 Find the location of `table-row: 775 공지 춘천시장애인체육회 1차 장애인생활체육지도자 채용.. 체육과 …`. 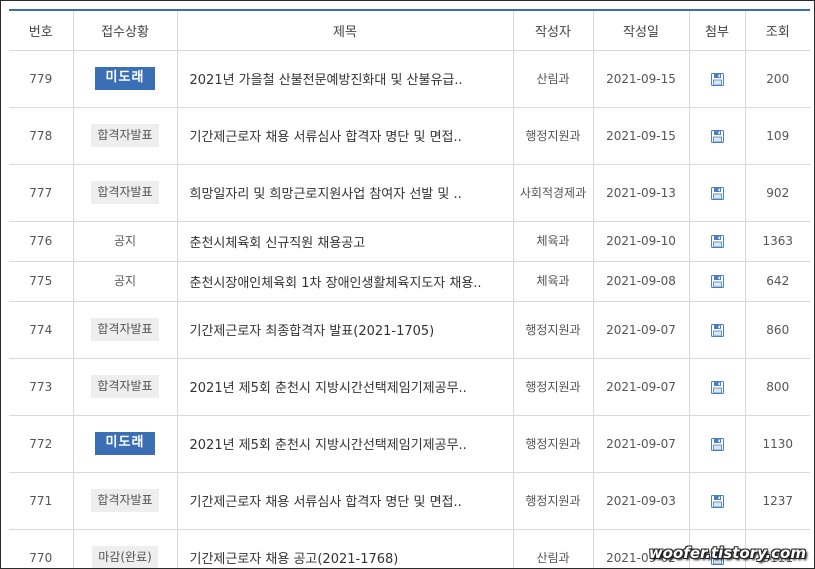

table-row: 775 공지 춘천시장애인체육회 1차 장애인생활체육지도자 채용.. 체육과 … is located at coordinates (409, 281).